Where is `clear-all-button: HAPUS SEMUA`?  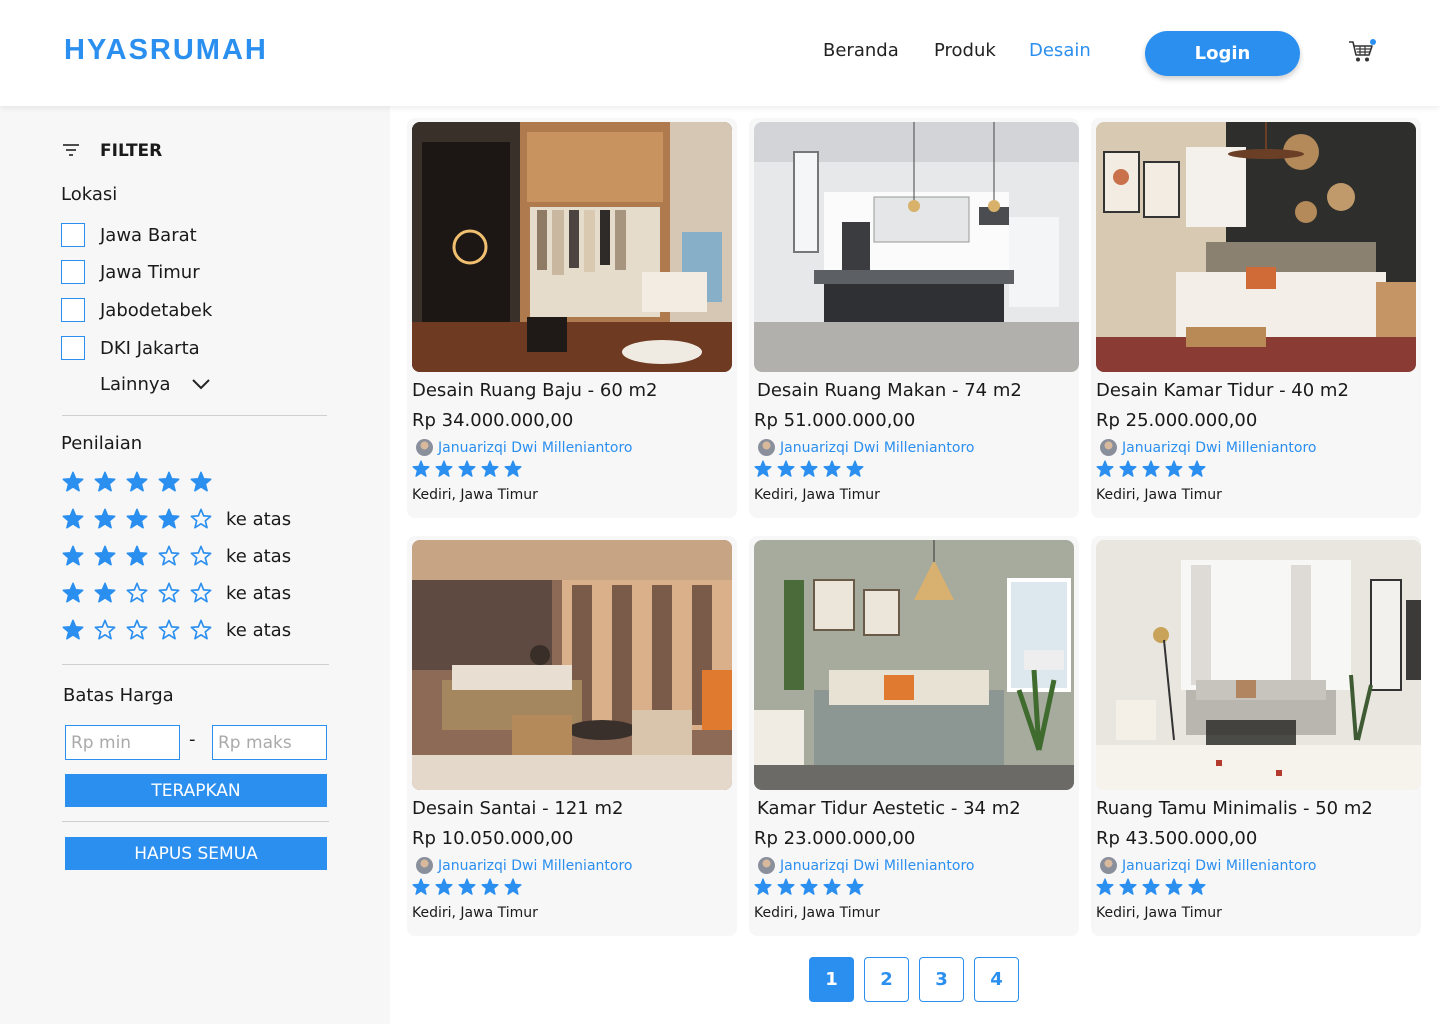 clear-all-button: HAPUS SEMUA is located at coordinates (196, 853).